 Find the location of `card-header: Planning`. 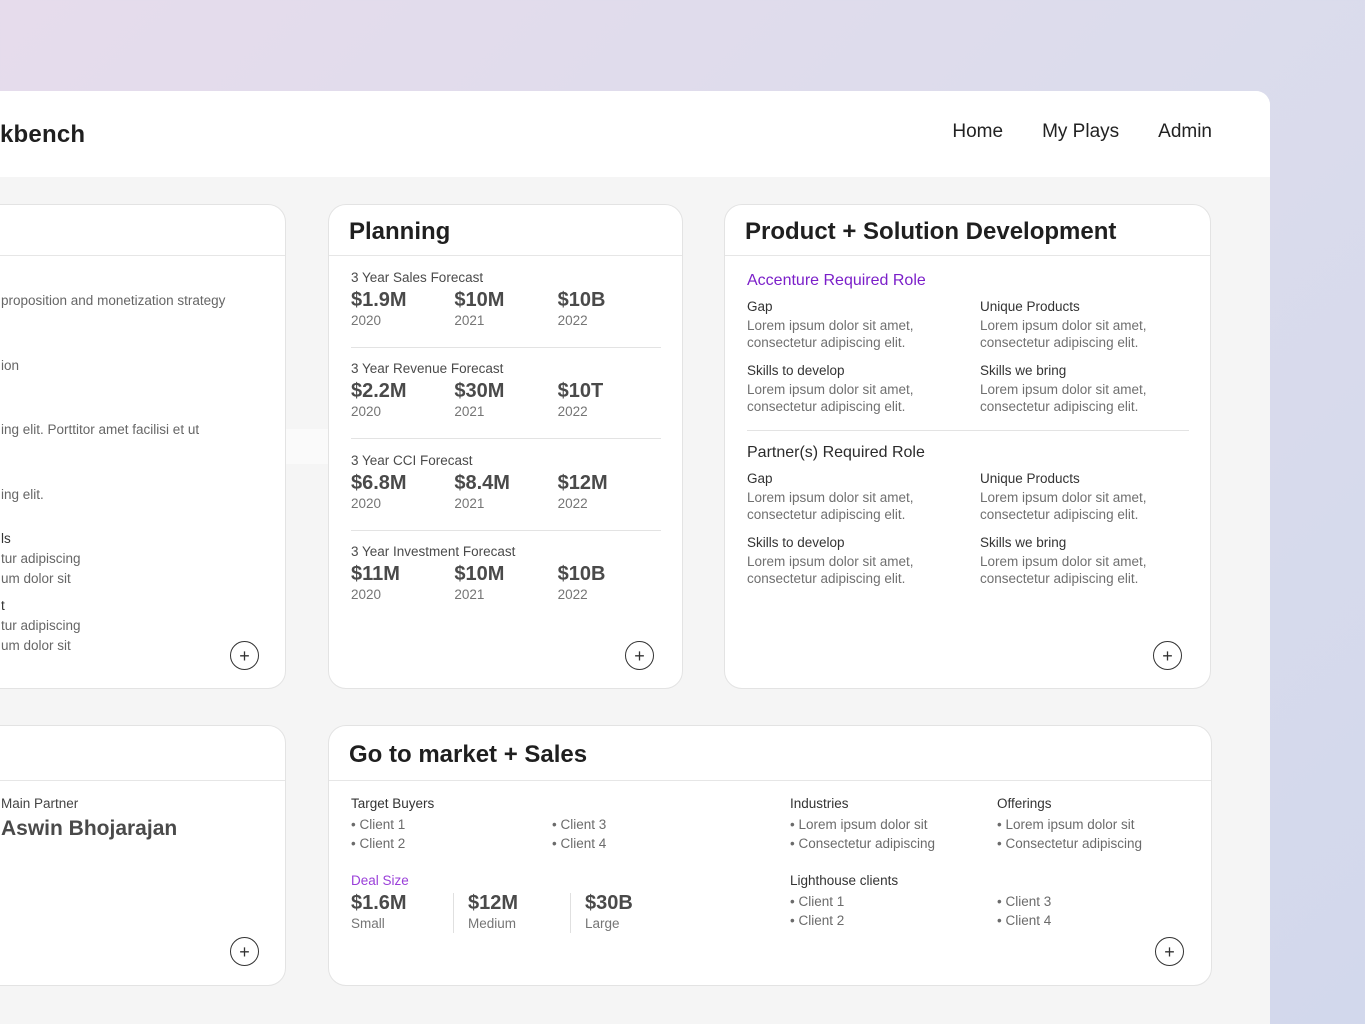

card-header: Planning is located at coordinates (505, 230).